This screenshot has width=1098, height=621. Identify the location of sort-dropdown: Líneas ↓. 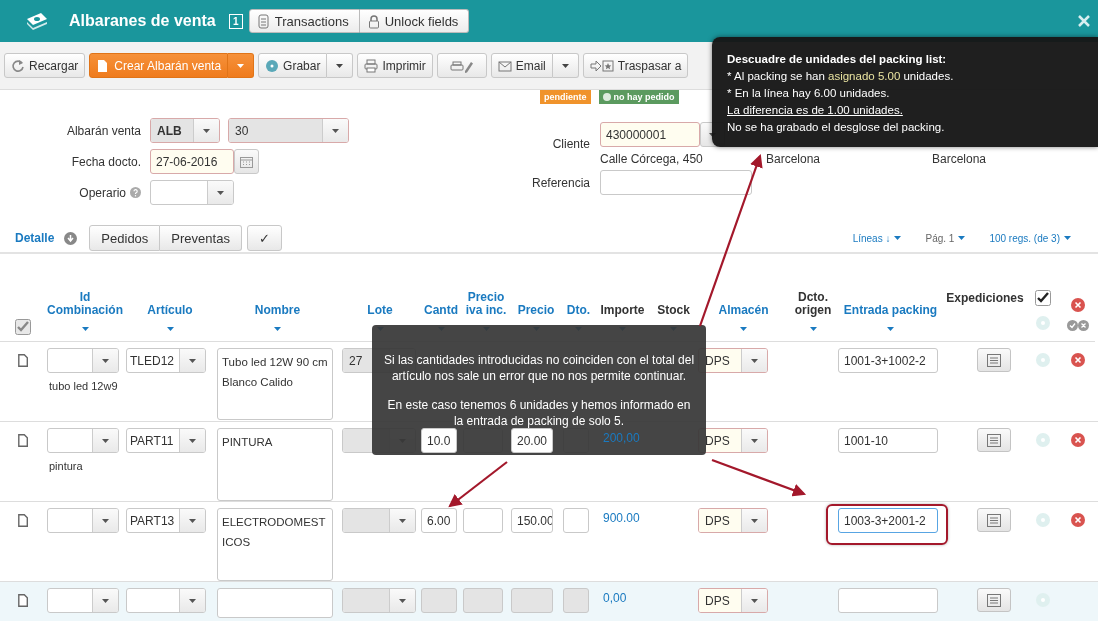
(877, 238).